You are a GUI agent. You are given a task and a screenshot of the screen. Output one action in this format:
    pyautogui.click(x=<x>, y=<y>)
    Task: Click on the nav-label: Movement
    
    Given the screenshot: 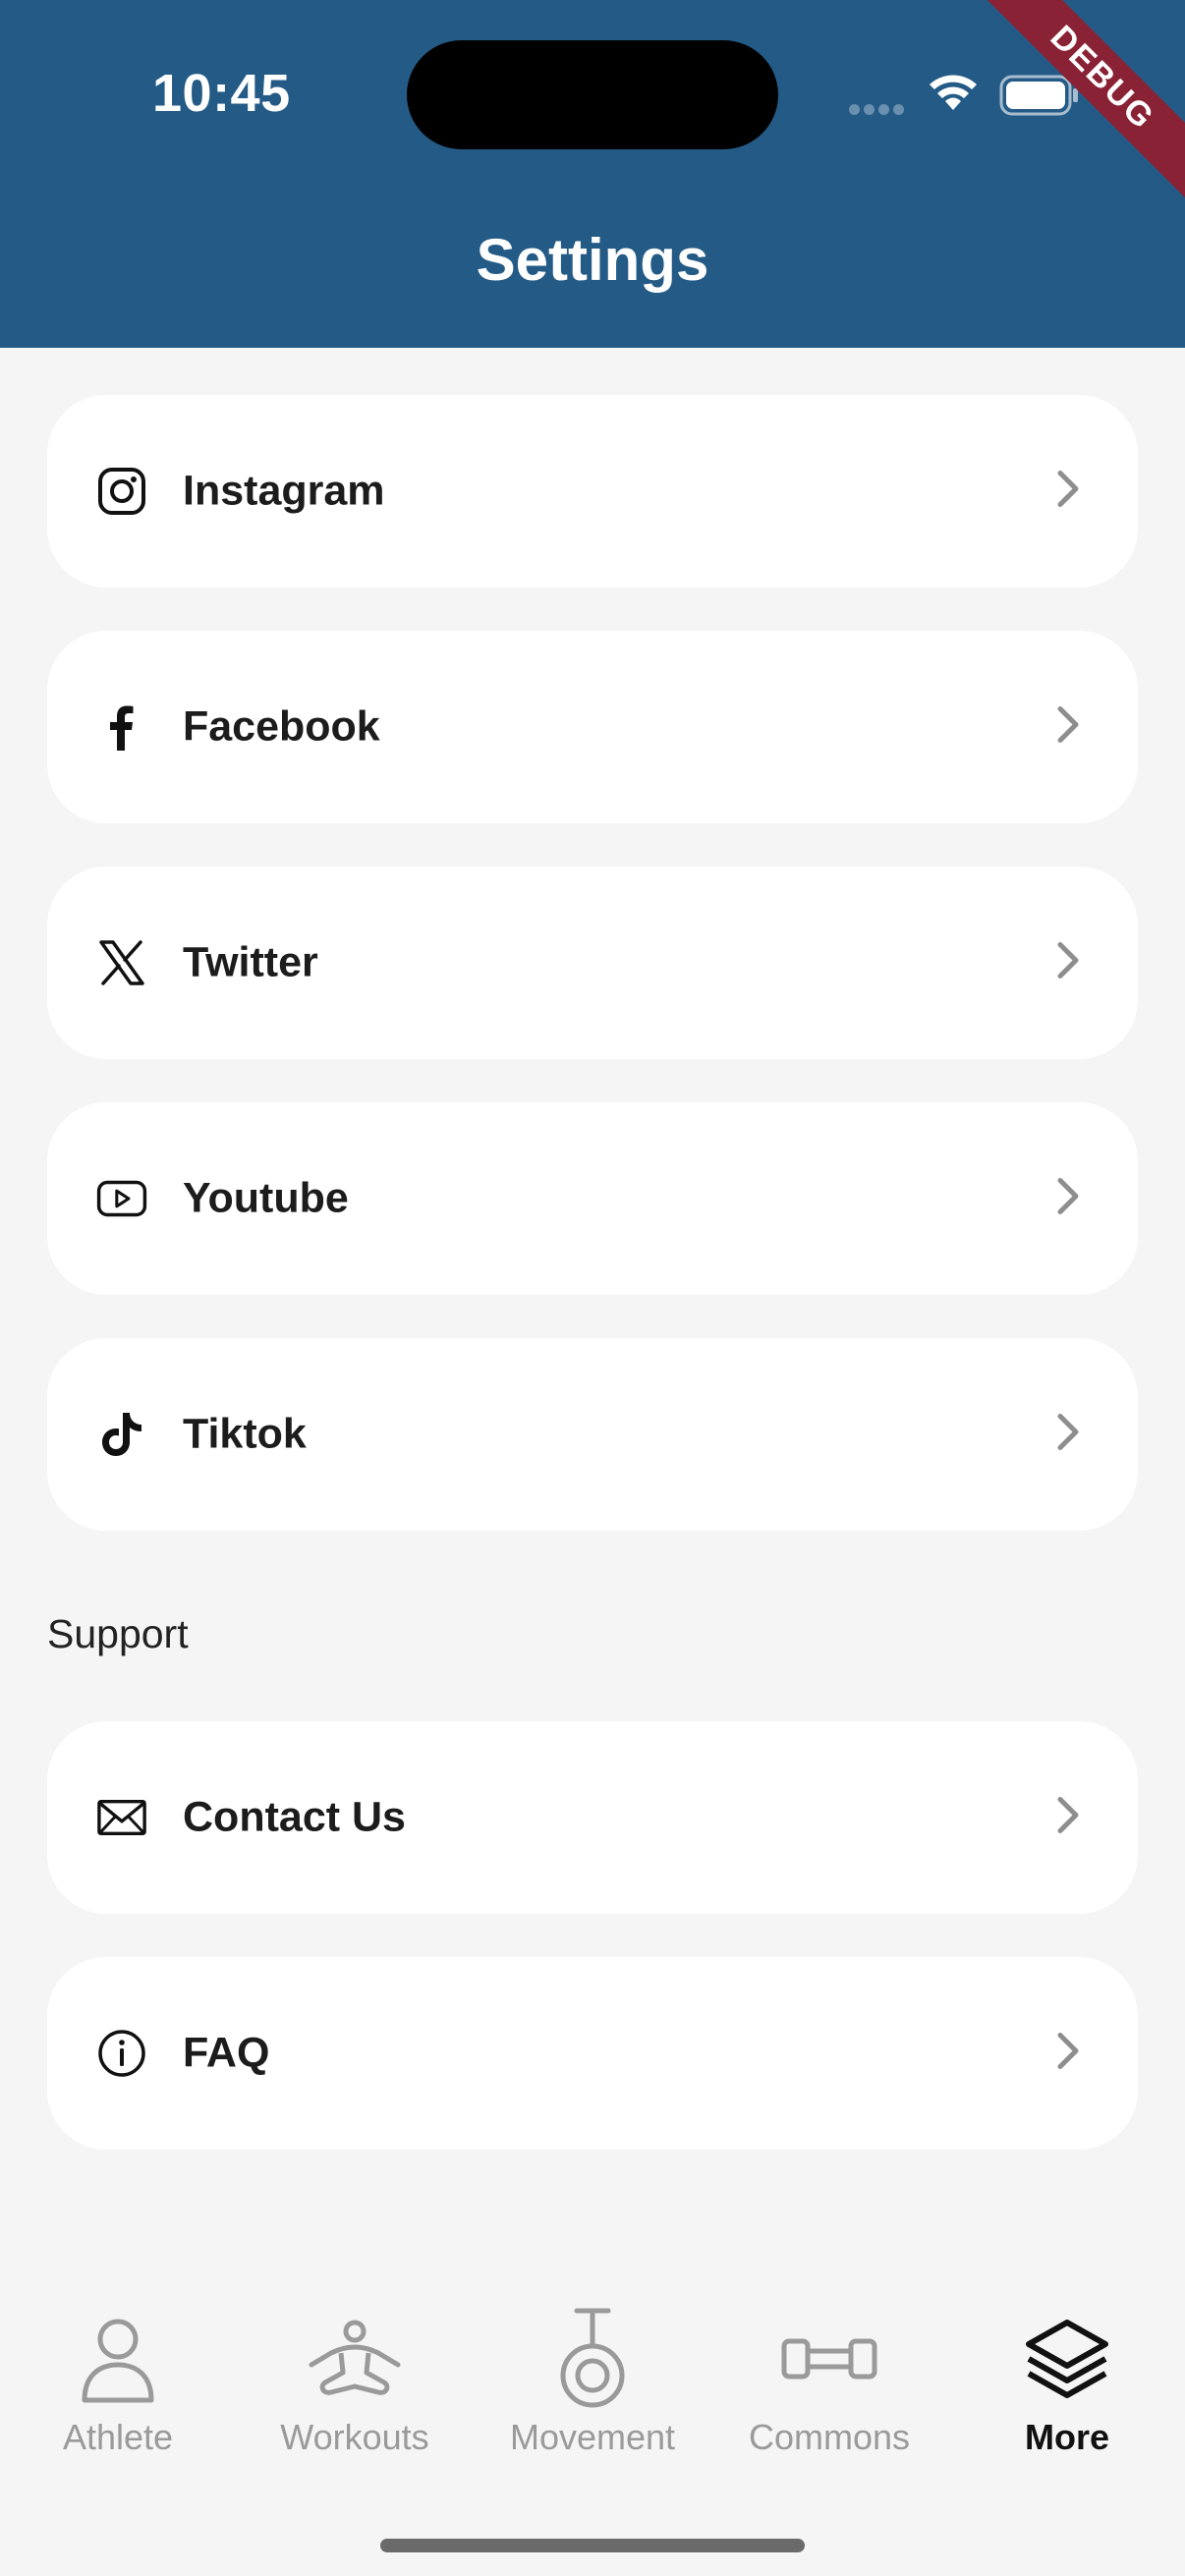 What is the action you would take?
    pyautogui.click(x=592, y=2437)
    